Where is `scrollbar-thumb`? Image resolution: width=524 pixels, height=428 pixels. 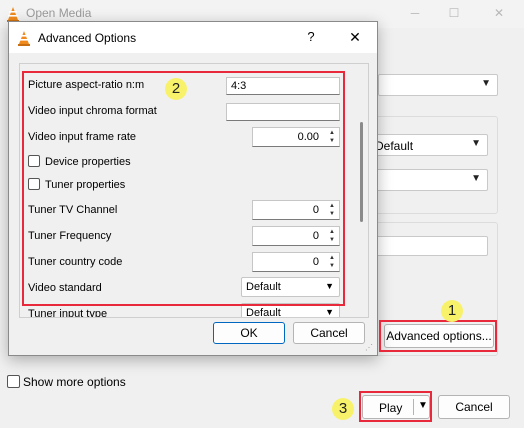 scrollbar-thumb is located at coordinates (361, 172).